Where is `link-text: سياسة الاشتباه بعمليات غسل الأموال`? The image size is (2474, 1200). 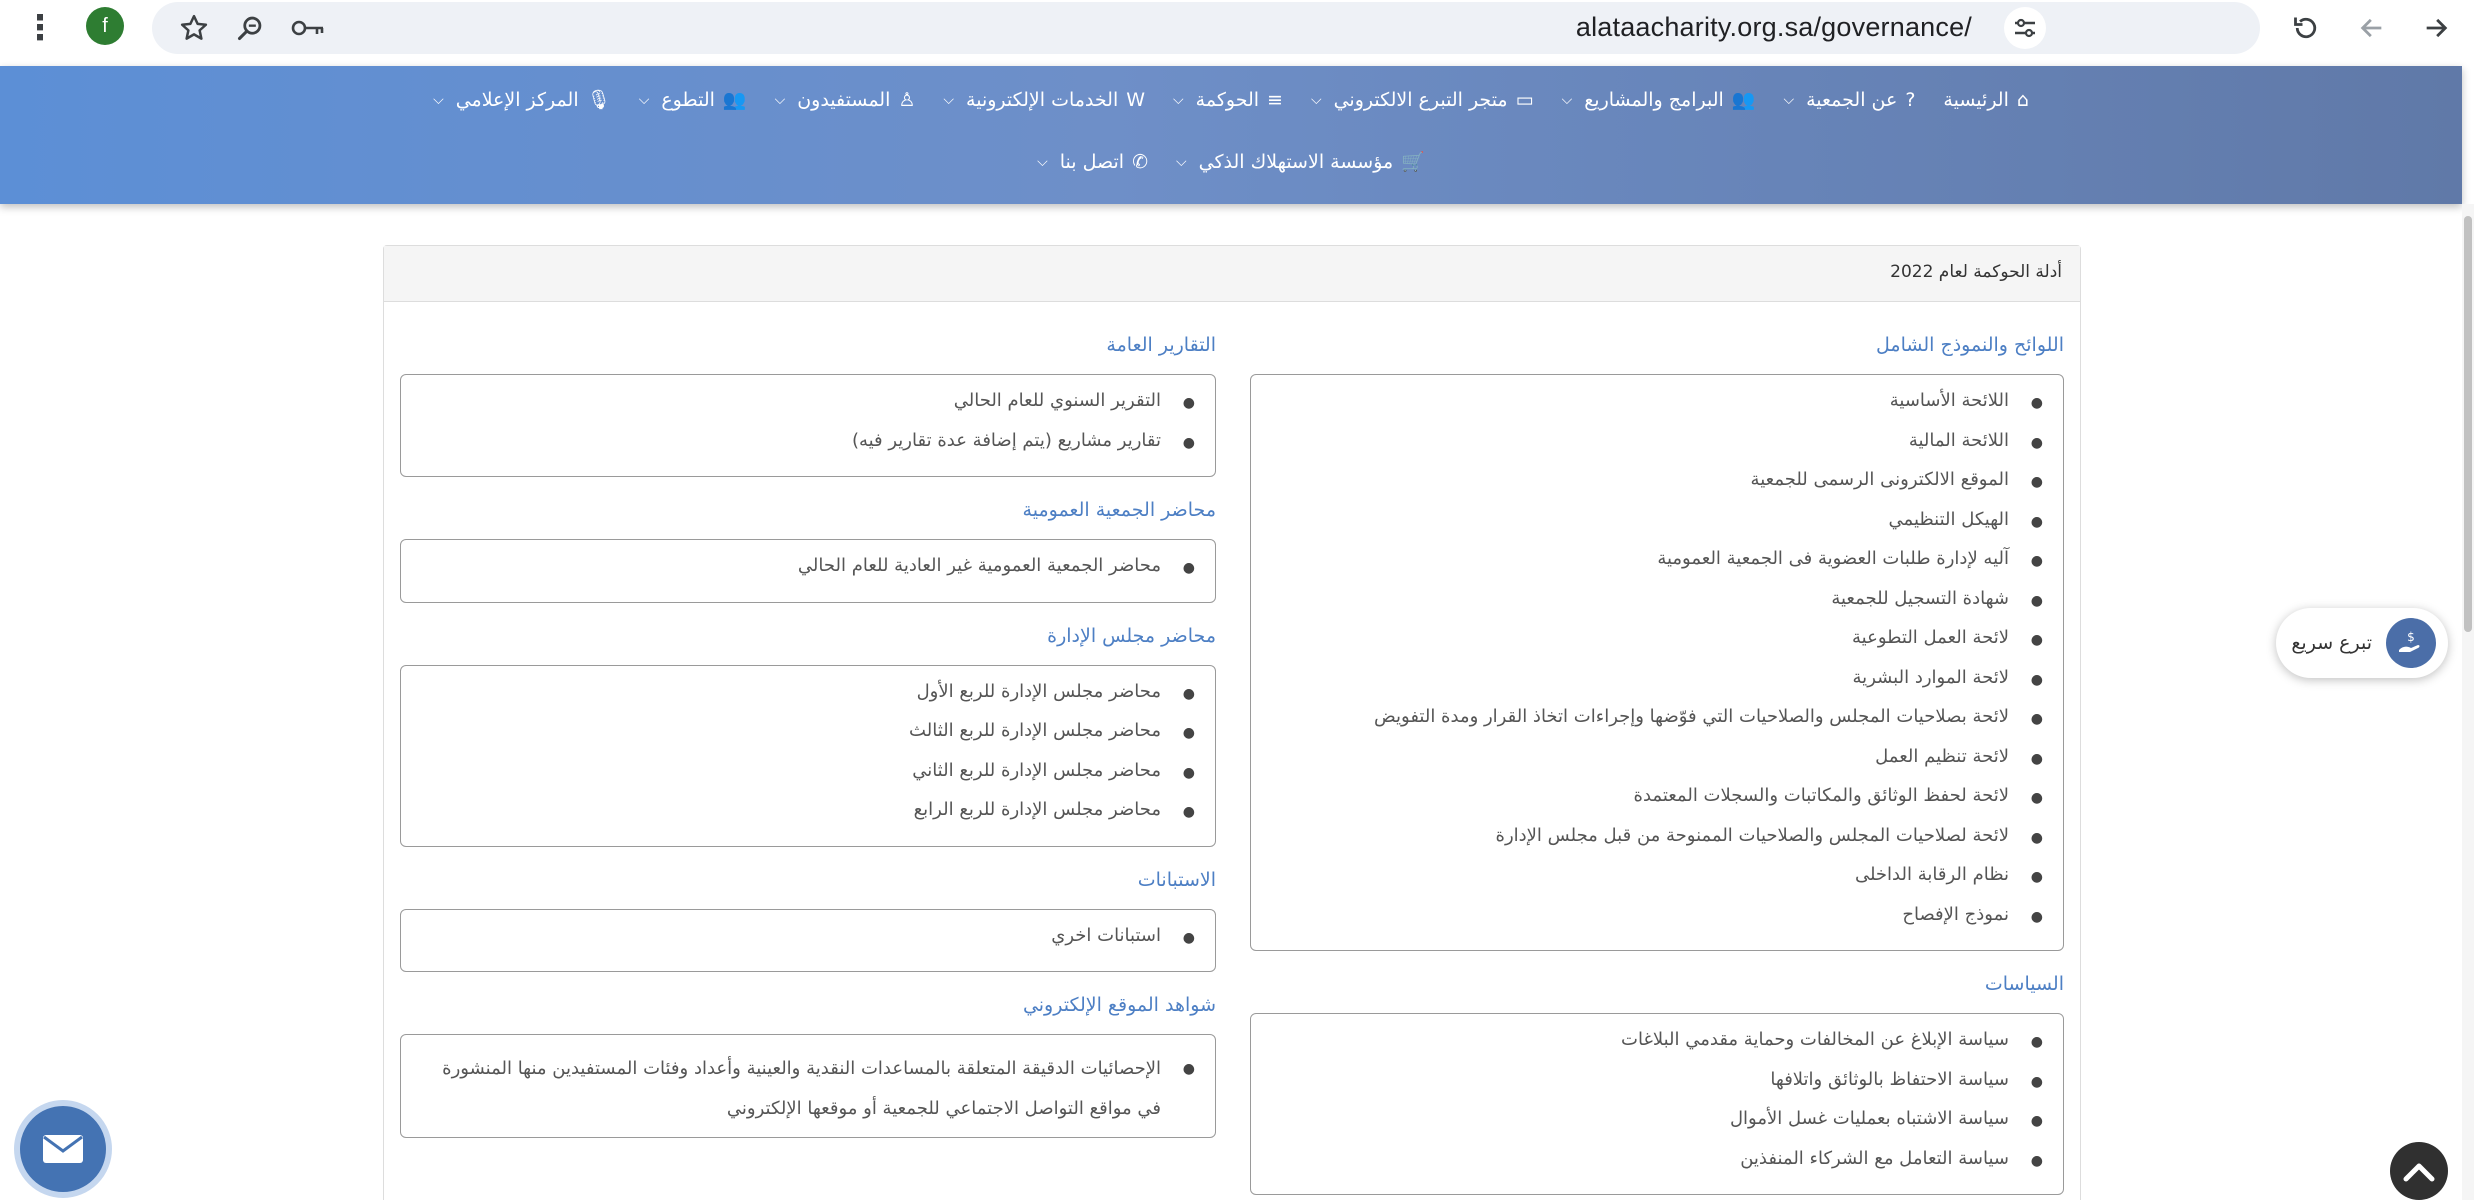 link-text: سياسة الاشتباه بعمليات غسل الأموال is located at coordinates (1869, 1127).